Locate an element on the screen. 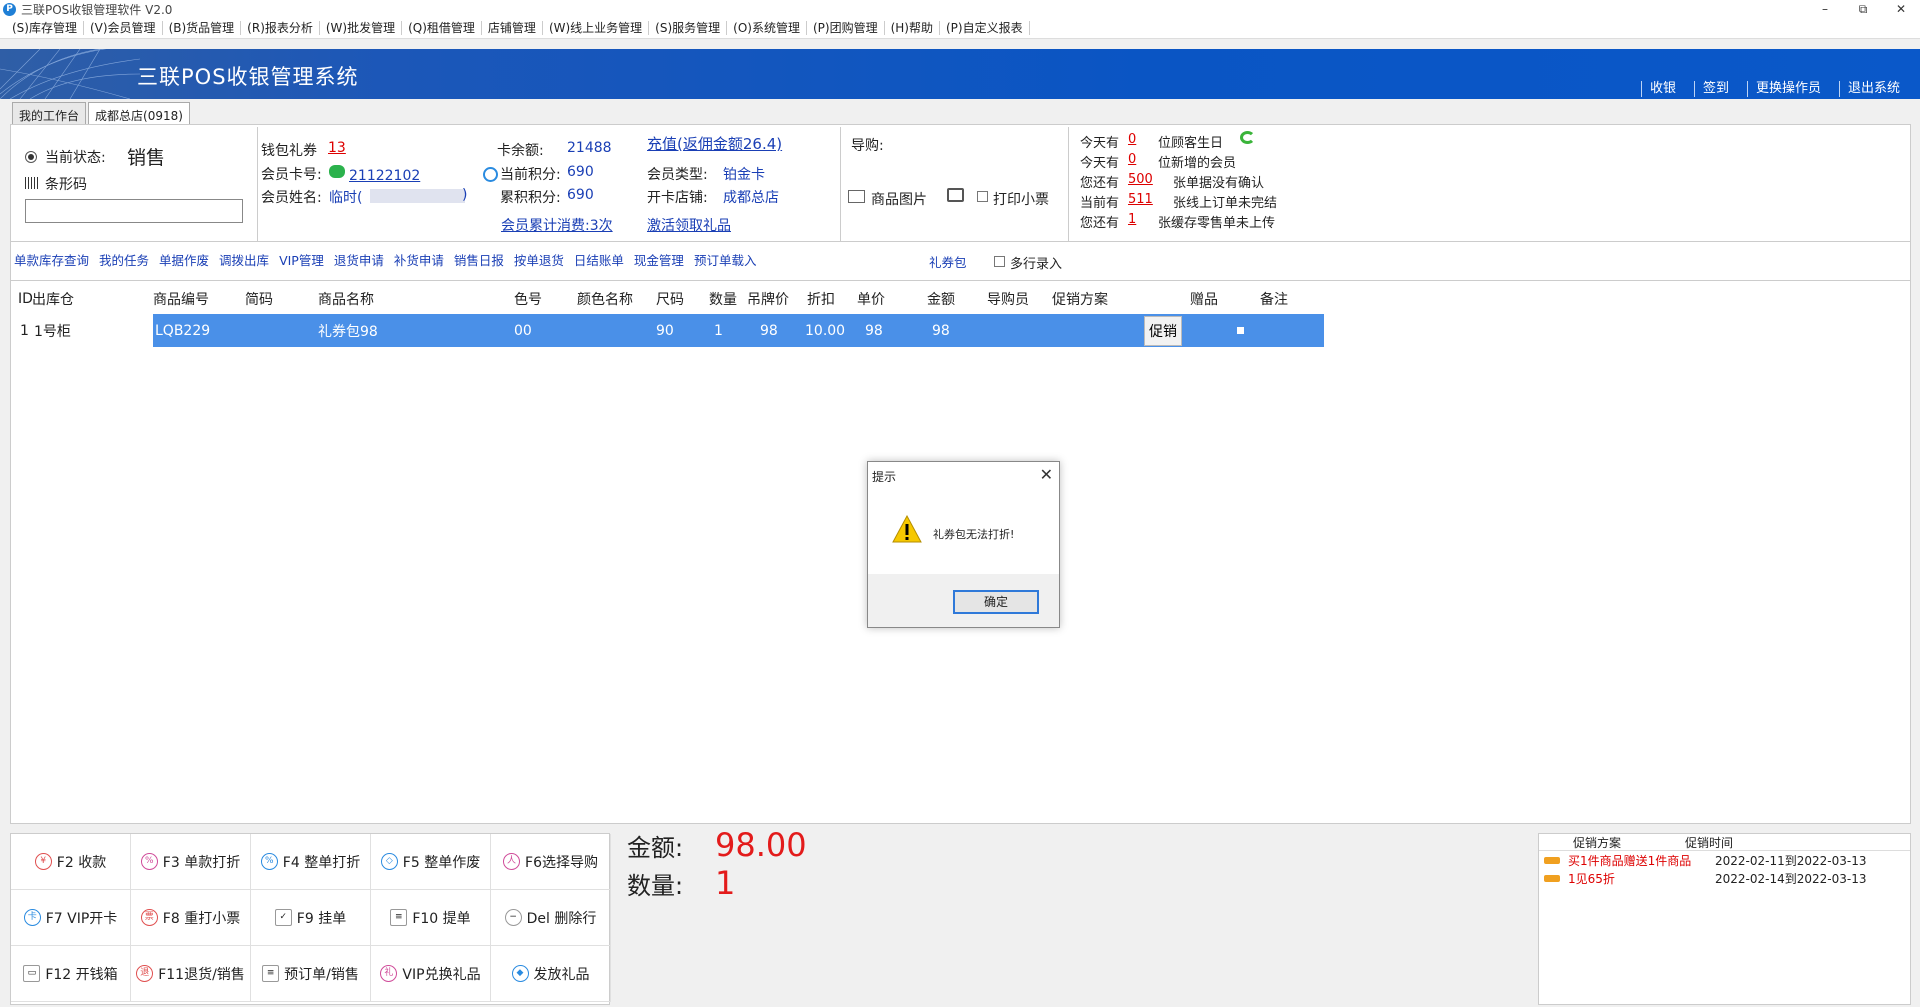 This screenshot has width=1920, height=1007. product-image-label: 商品图片 is located at coordinates (899, 199).